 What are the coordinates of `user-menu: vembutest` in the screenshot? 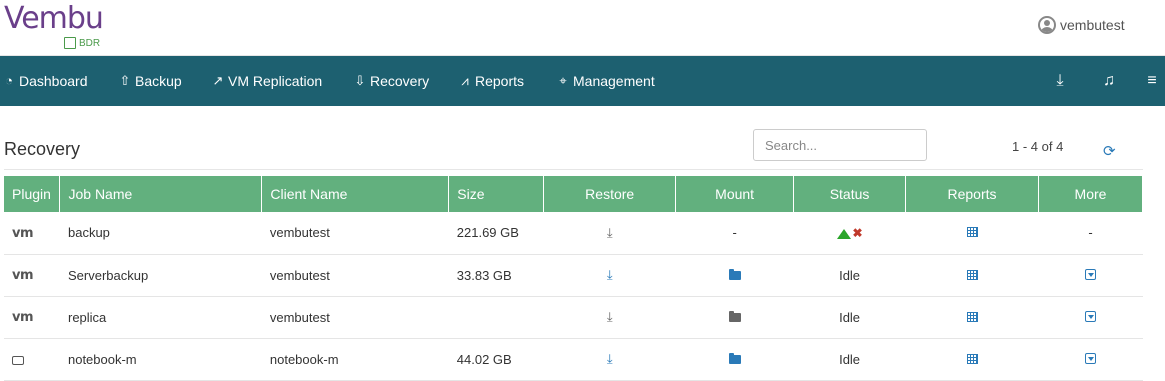 It's located at (1081, 25).